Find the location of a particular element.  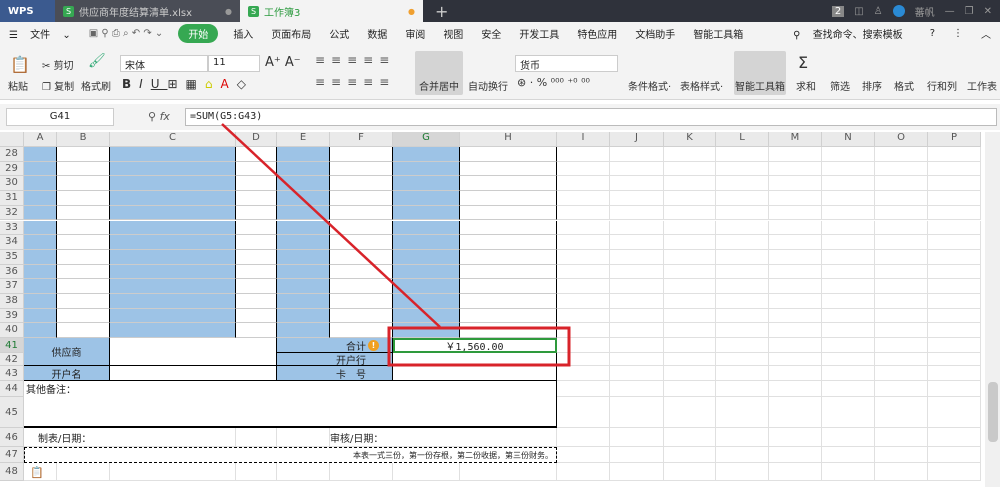

column-header-G: G is located at coordinates (426, 139).